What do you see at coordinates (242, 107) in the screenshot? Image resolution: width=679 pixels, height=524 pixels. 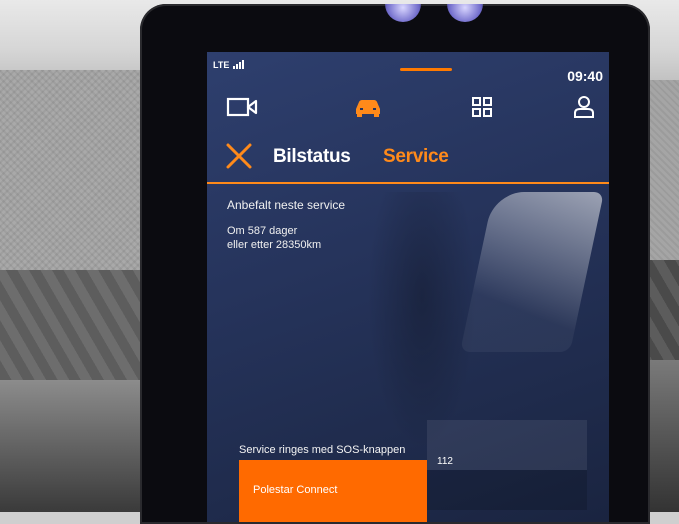 I see `camera-icon` at bounding box center [242, 107].